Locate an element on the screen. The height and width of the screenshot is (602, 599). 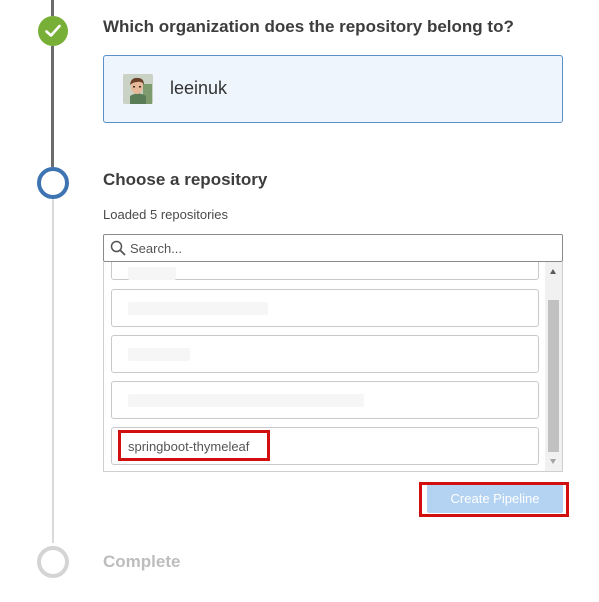
step-title-complete: Complete is located at coordinates (142, 561).